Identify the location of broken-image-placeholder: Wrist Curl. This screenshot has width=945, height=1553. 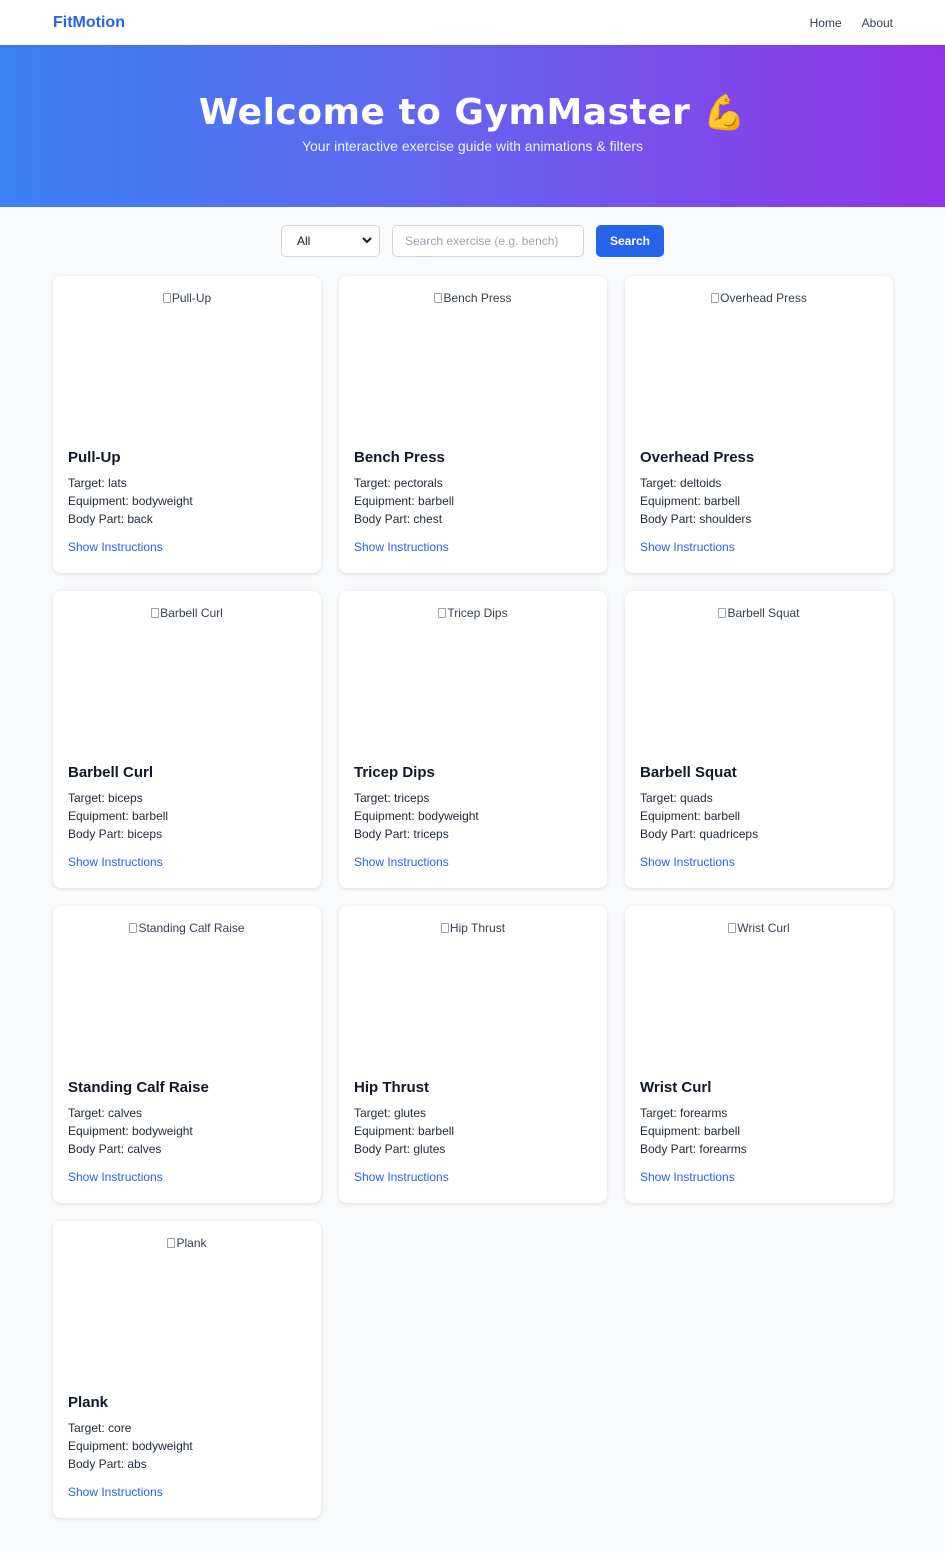
(759, 928).